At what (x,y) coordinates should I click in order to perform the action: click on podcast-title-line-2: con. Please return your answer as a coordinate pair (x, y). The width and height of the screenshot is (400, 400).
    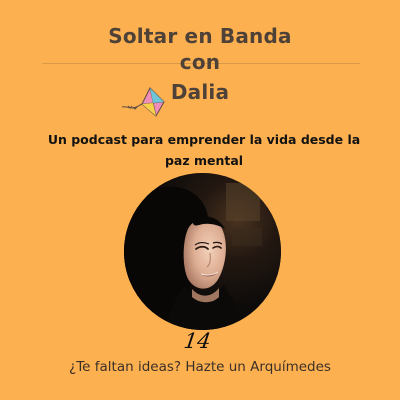
    Looking at the image, I should click on (200, 62).